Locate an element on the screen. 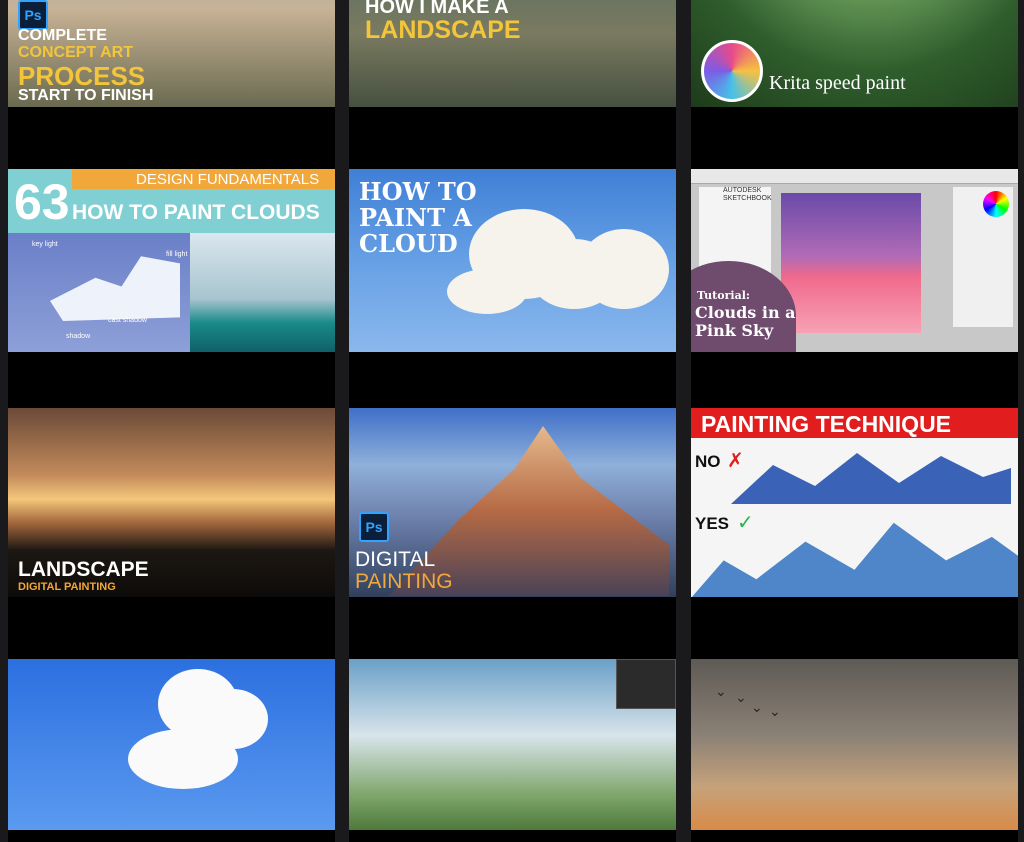  check-icon: ✓ is located at coordinates (745, 523).